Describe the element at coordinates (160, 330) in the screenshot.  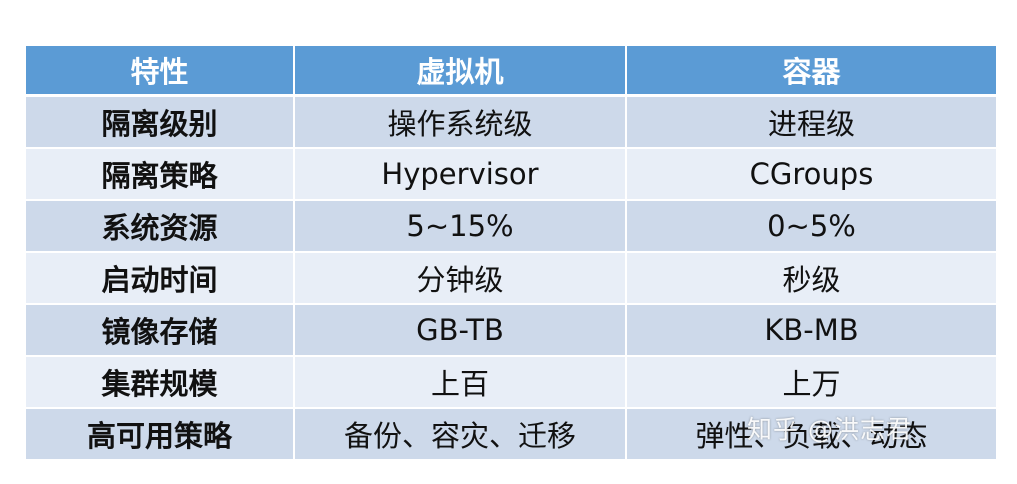
I see `row-feature-cell: 镜像存储` at that location.